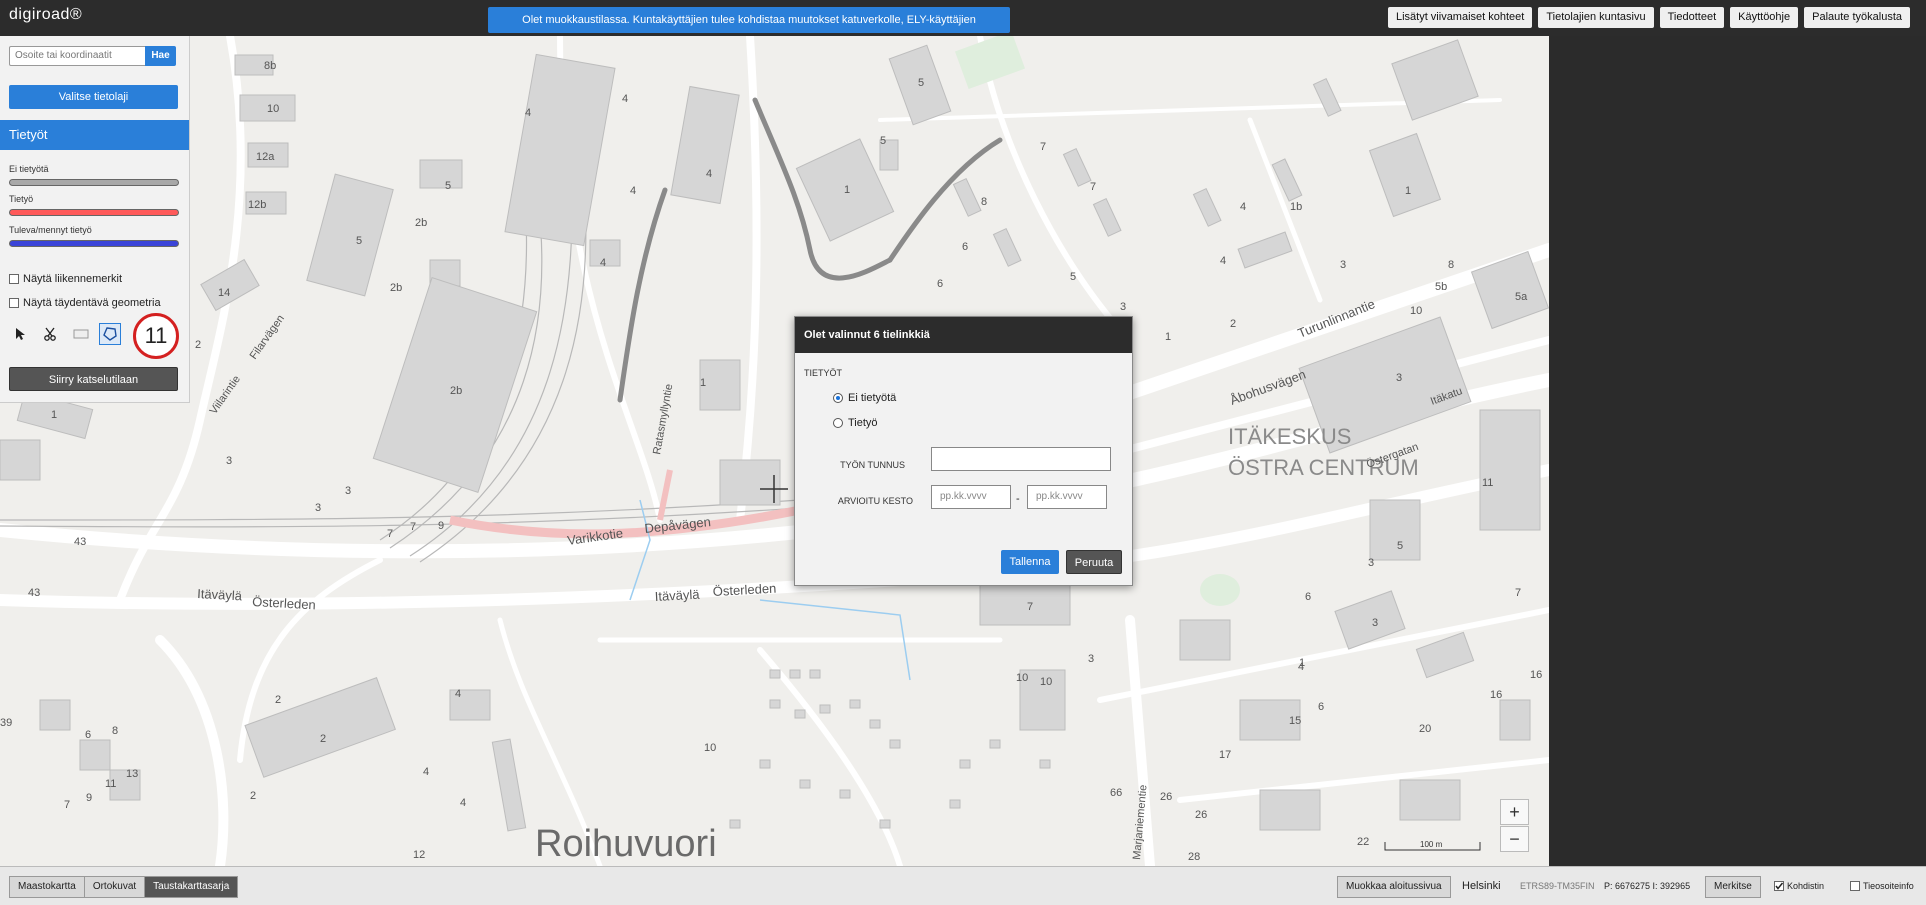 The width and height of the screenshot is (1926, 905). I want to click on save-button: Tallenna, so click(1030, 562).